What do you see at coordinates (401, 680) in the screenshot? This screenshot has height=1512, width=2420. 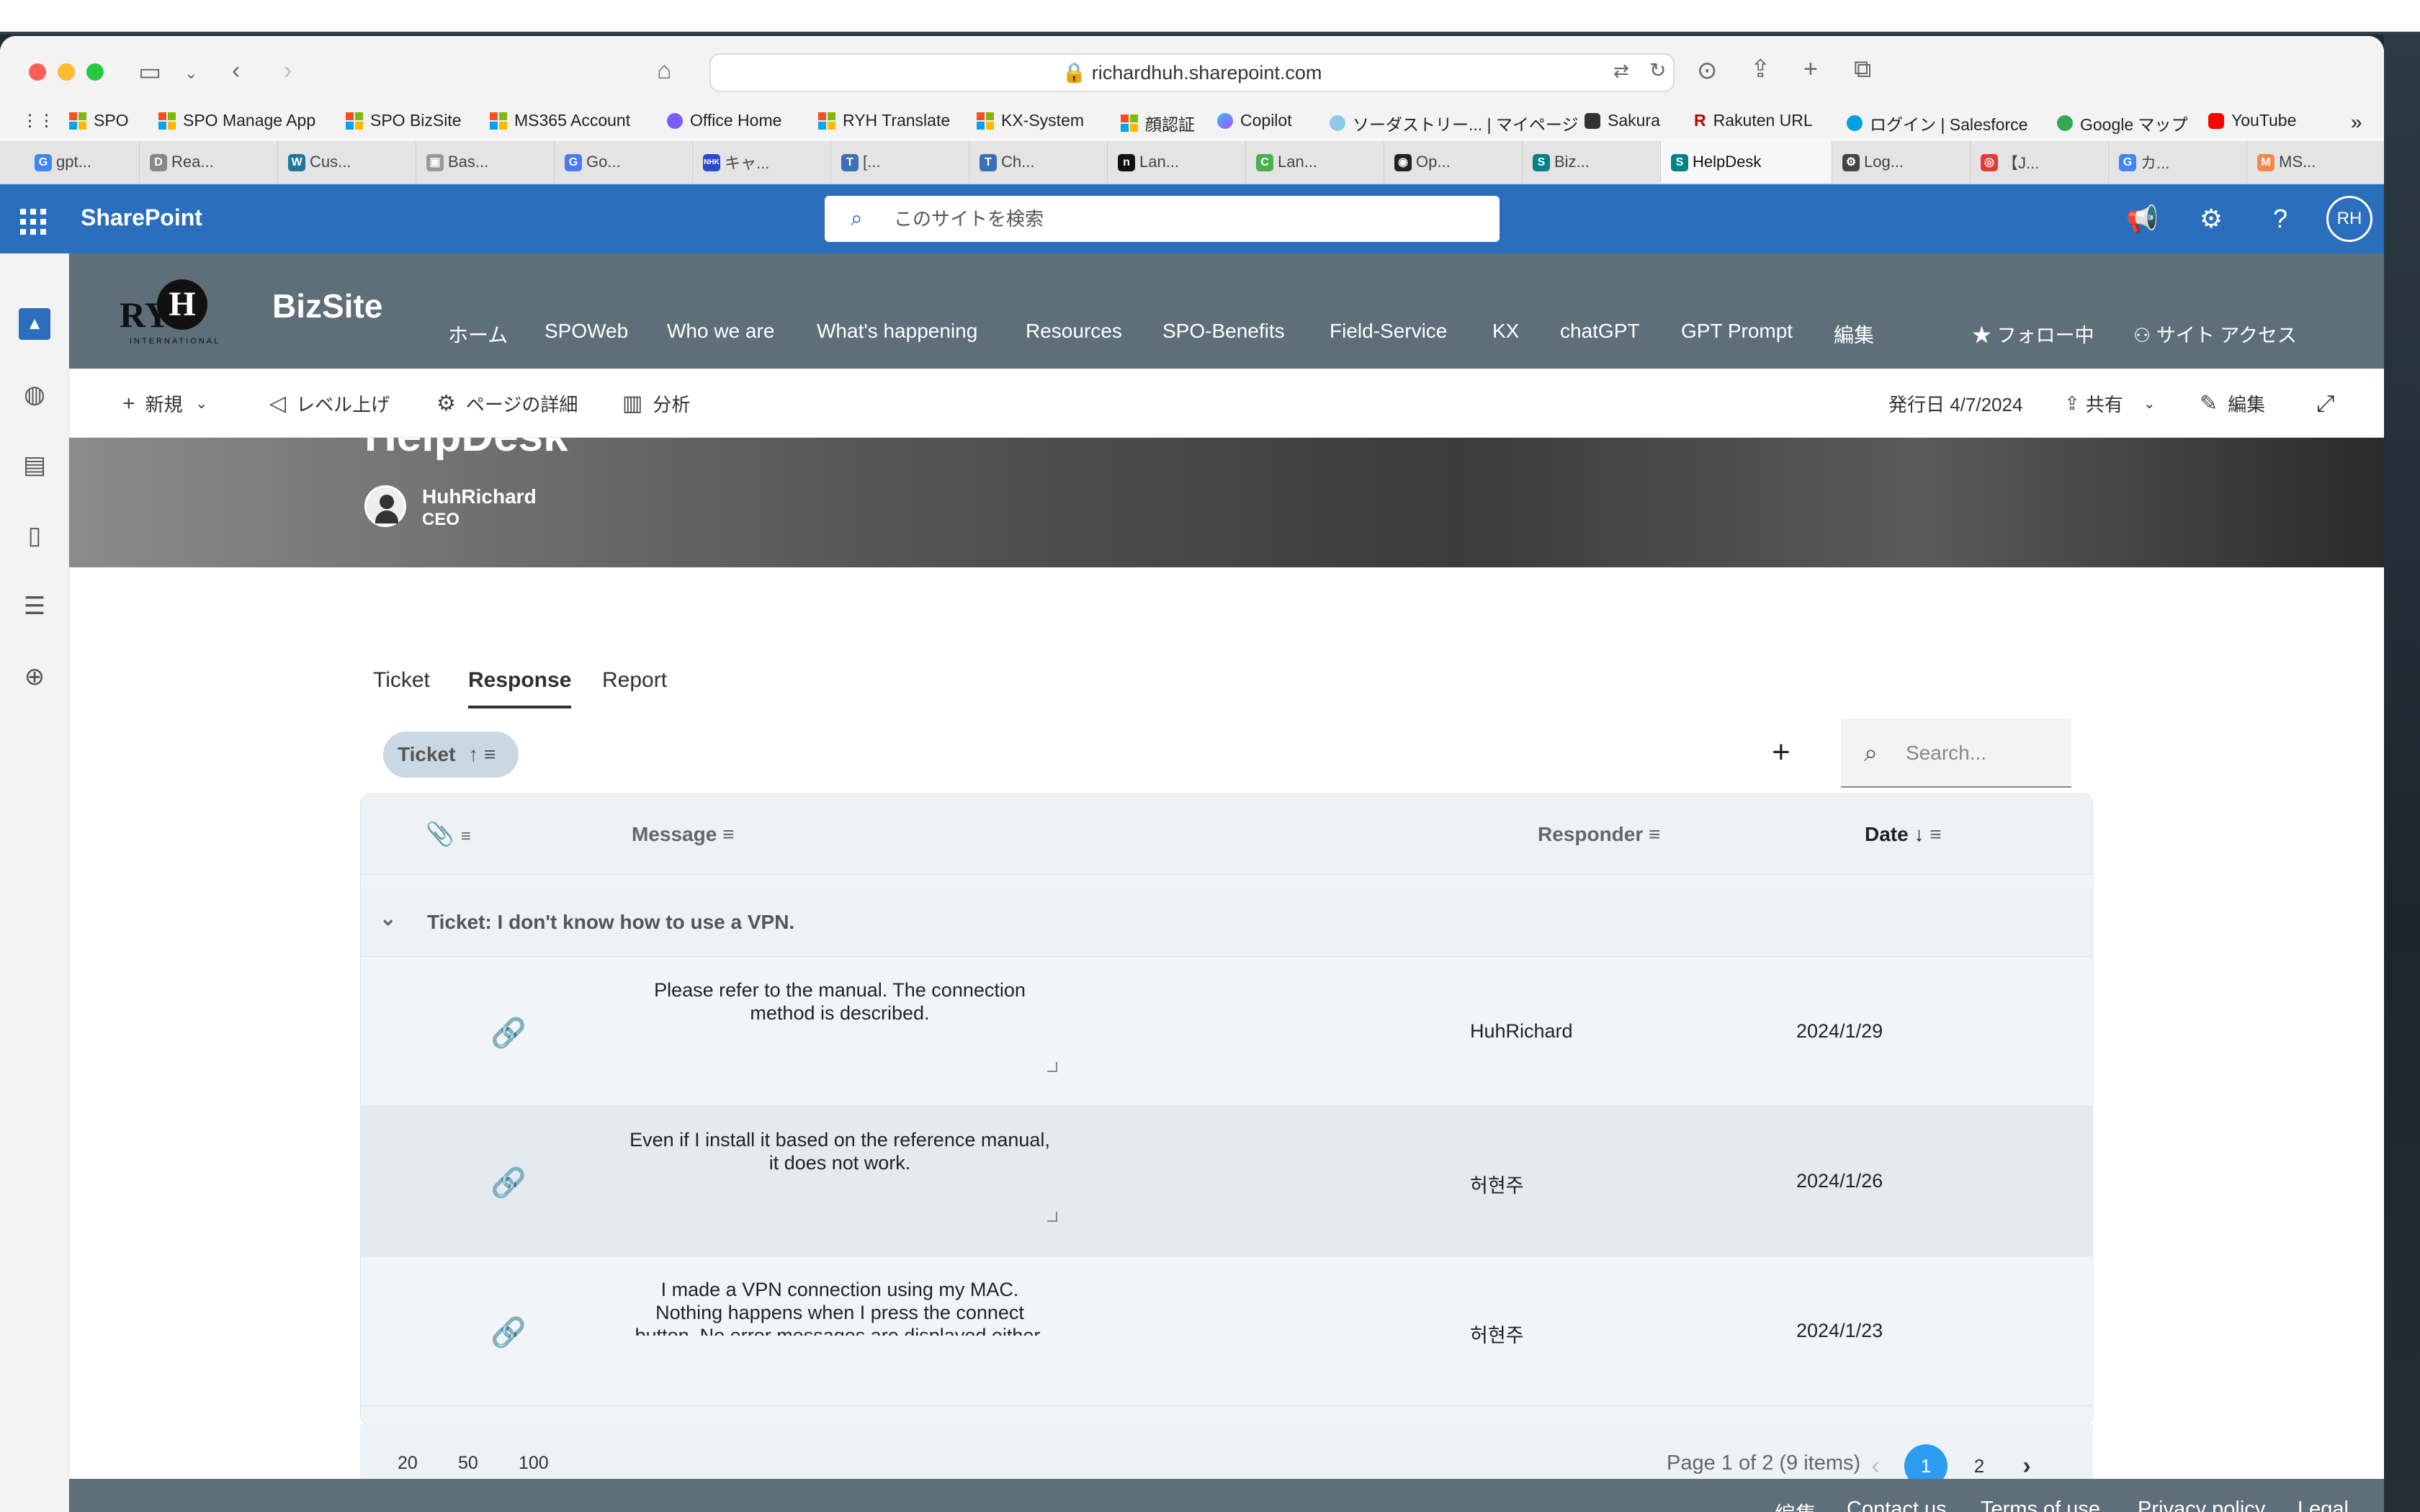 I see `tab-ticket: Ticket` at bounding box center [401, 680].